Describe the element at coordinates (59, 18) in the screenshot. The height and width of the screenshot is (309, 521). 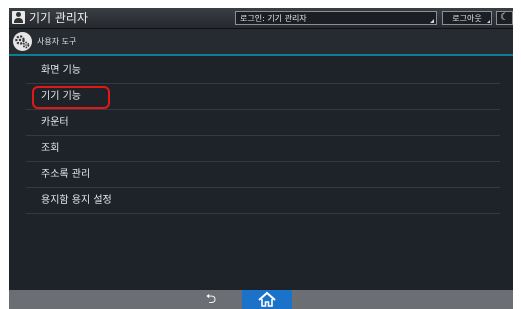
I see `app-title: 기기 관리자` at that location.